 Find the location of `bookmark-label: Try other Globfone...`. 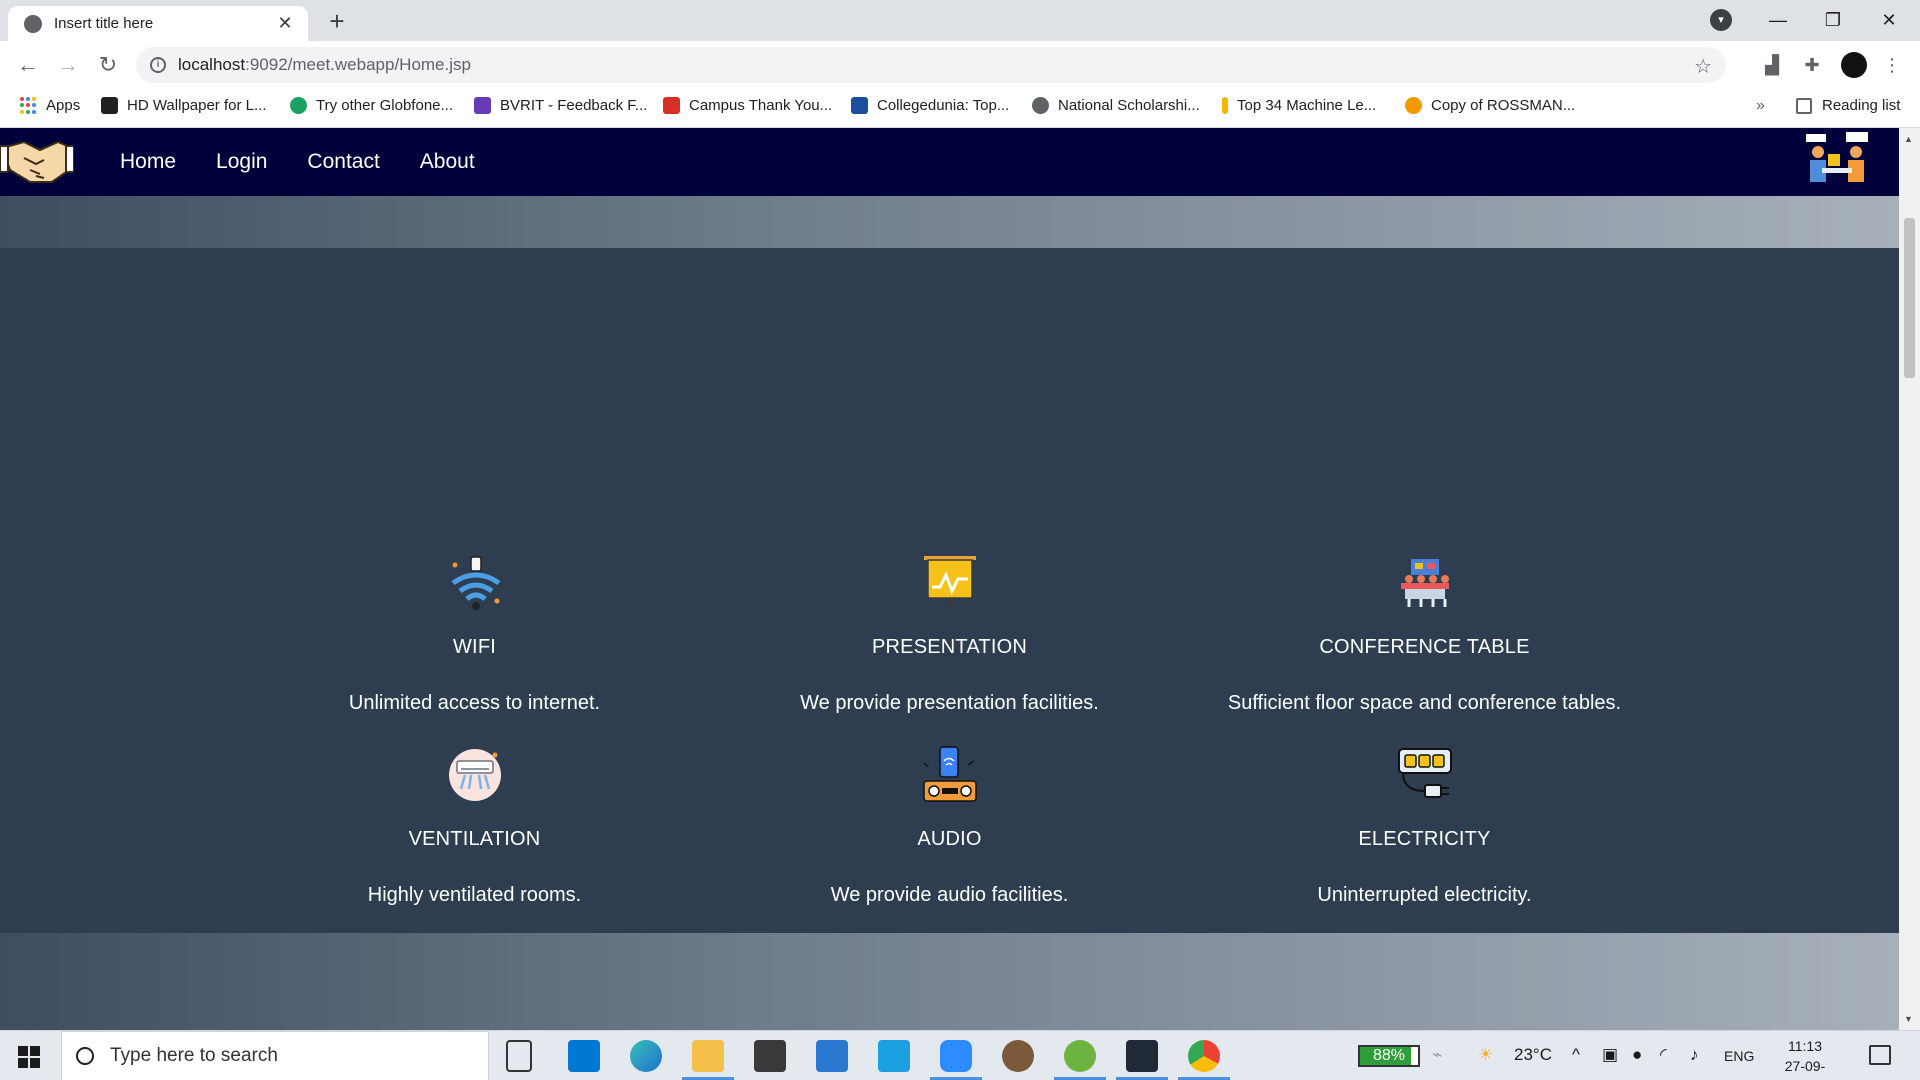

bookmark-label: Try other Globfone... is located at coordinates (385, 105).